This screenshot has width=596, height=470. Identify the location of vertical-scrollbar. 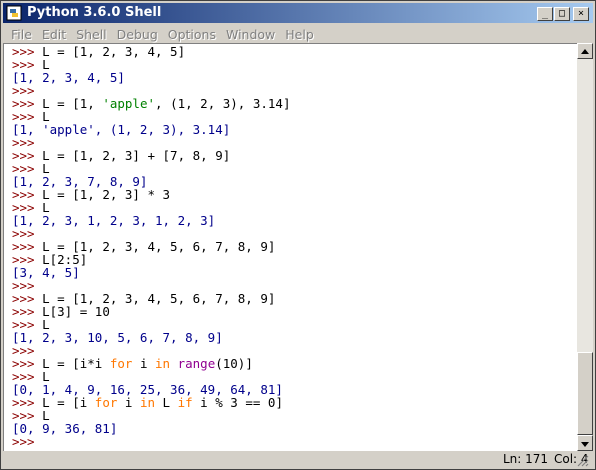
(585, 247).